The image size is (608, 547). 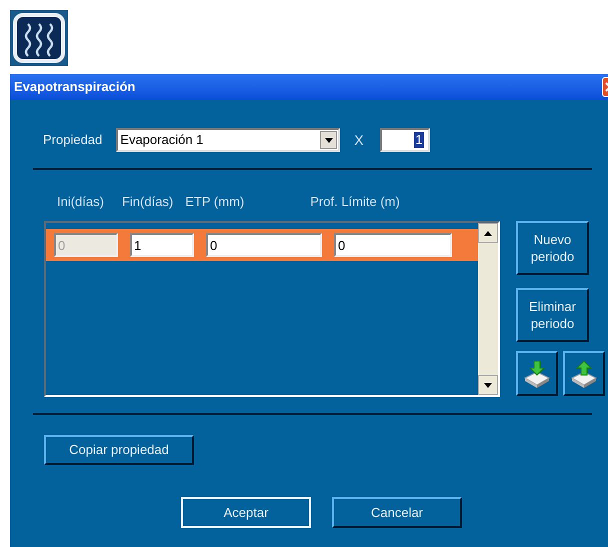 What do you see at coordinates (80, 200) in the screenshot?
I see `column-header: Ini(días)` at bounding box center [80, 200].